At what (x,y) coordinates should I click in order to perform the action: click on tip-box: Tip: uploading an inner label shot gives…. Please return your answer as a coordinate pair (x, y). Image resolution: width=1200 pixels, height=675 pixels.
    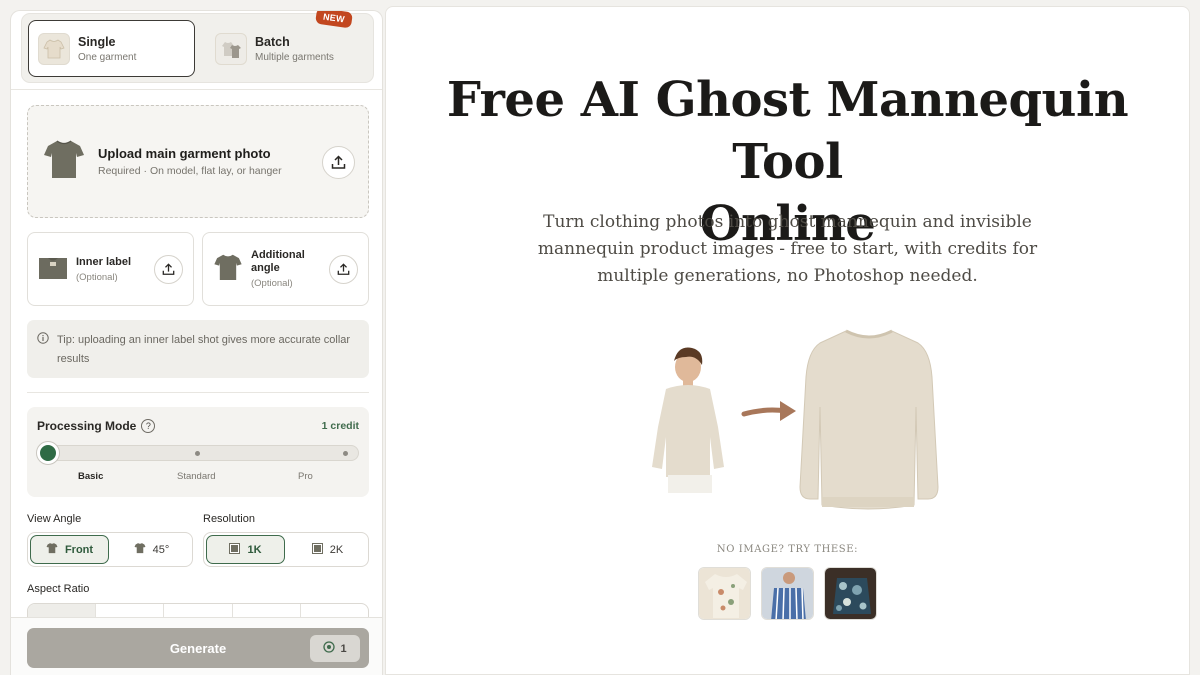
    Looking at the image, I should click on (198, 349).